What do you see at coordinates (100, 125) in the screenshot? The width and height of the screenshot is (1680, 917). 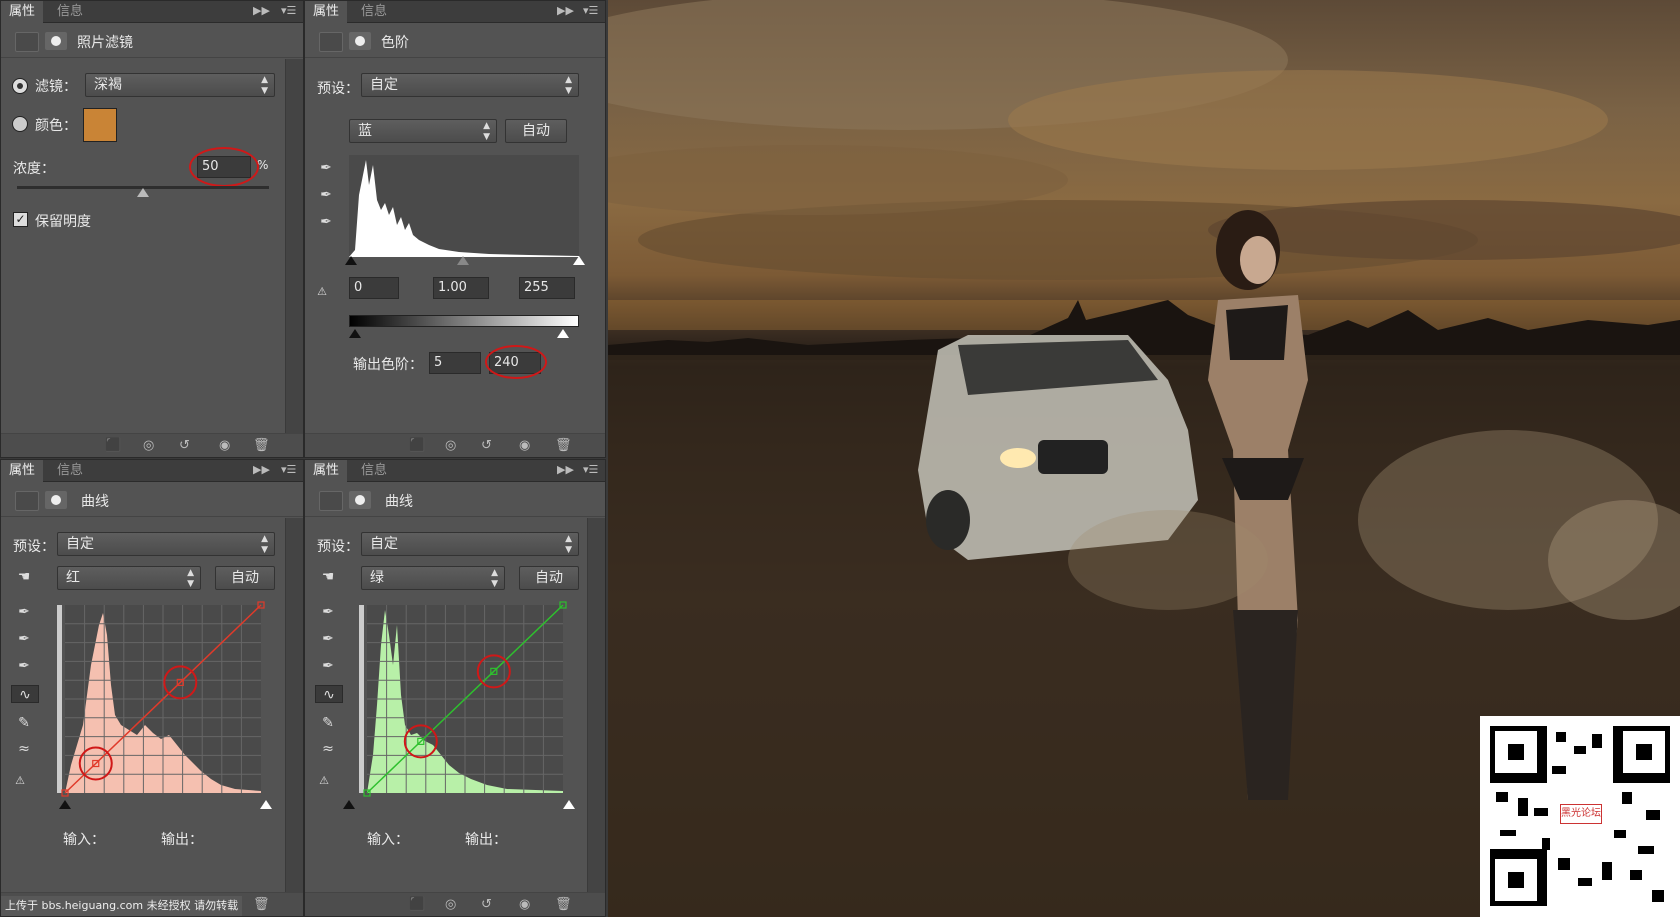 I see `color-swatch` at bounding box center [100, 125].